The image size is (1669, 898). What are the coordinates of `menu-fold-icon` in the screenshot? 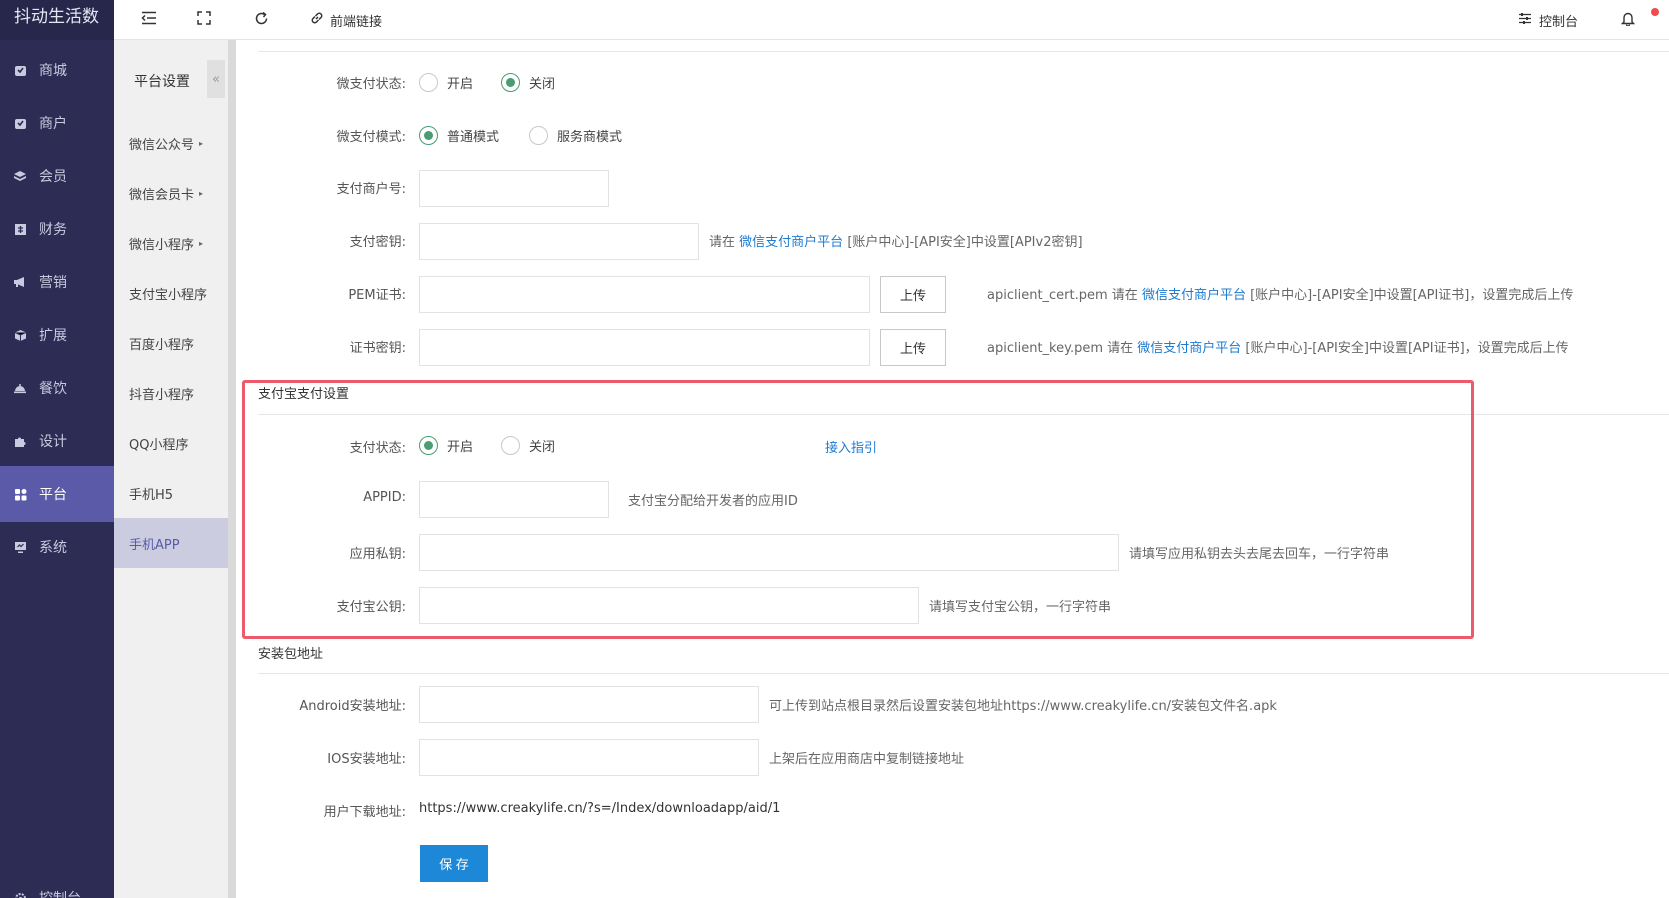 It's located at (149, 20).